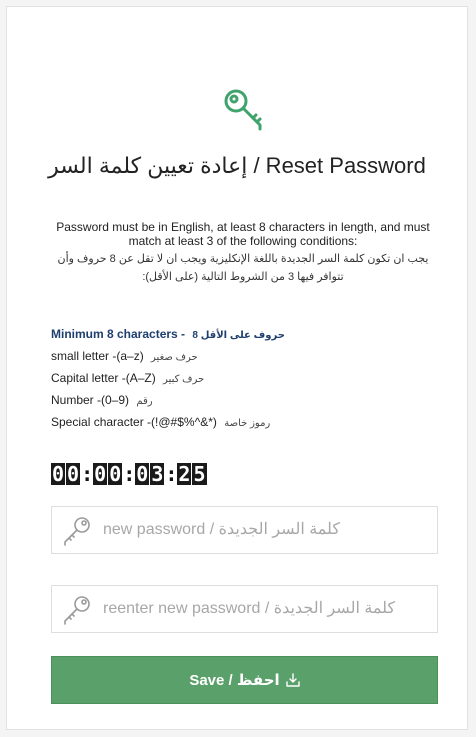 Image resolution: width=476 pixels, height=737 pixels. What do you see at coordinates (144, 401) in the screenshot?
I see `condition-number-ar: رقم` at bounding box center [144, 401].